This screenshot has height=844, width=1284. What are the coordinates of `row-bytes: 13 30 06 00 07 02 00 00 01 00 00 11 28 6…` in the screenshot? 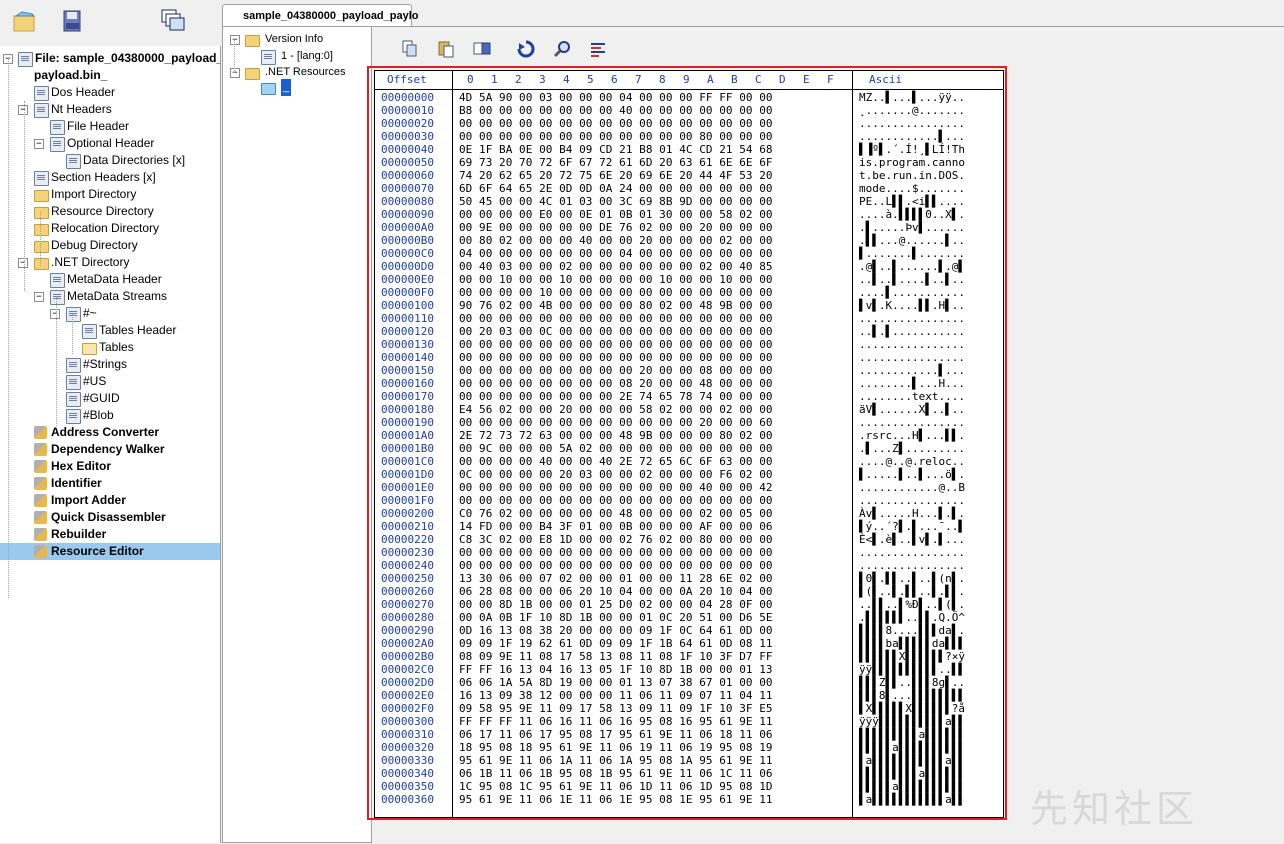 It's located at (616, 578).